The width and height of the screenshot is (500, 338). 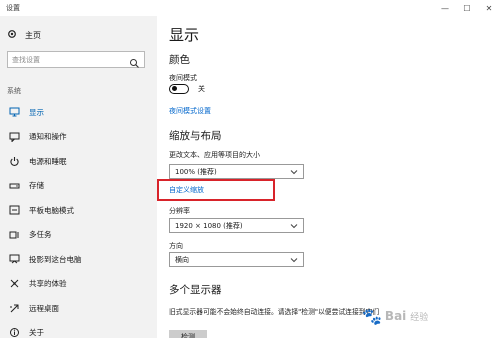 What do you see at coordinates (134, 61) in the screenshot?
I see `search-icon` at bounding box center [134, 61].